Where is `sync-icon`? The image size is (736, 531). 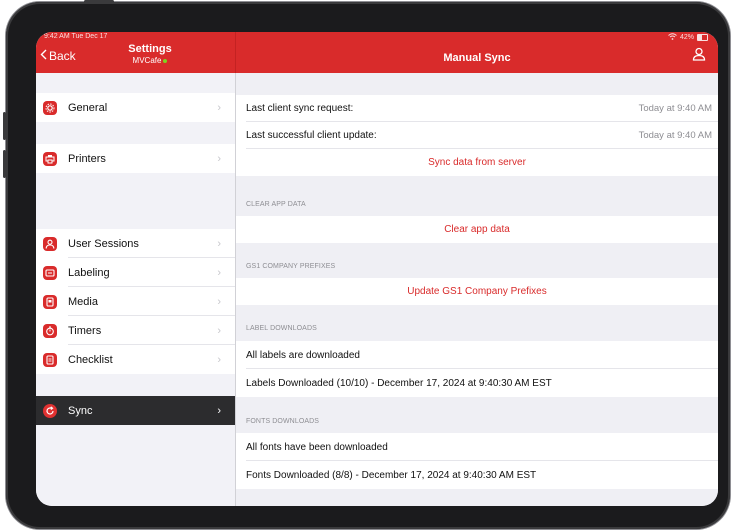 sync-icon is located at coordinates (50, 410).